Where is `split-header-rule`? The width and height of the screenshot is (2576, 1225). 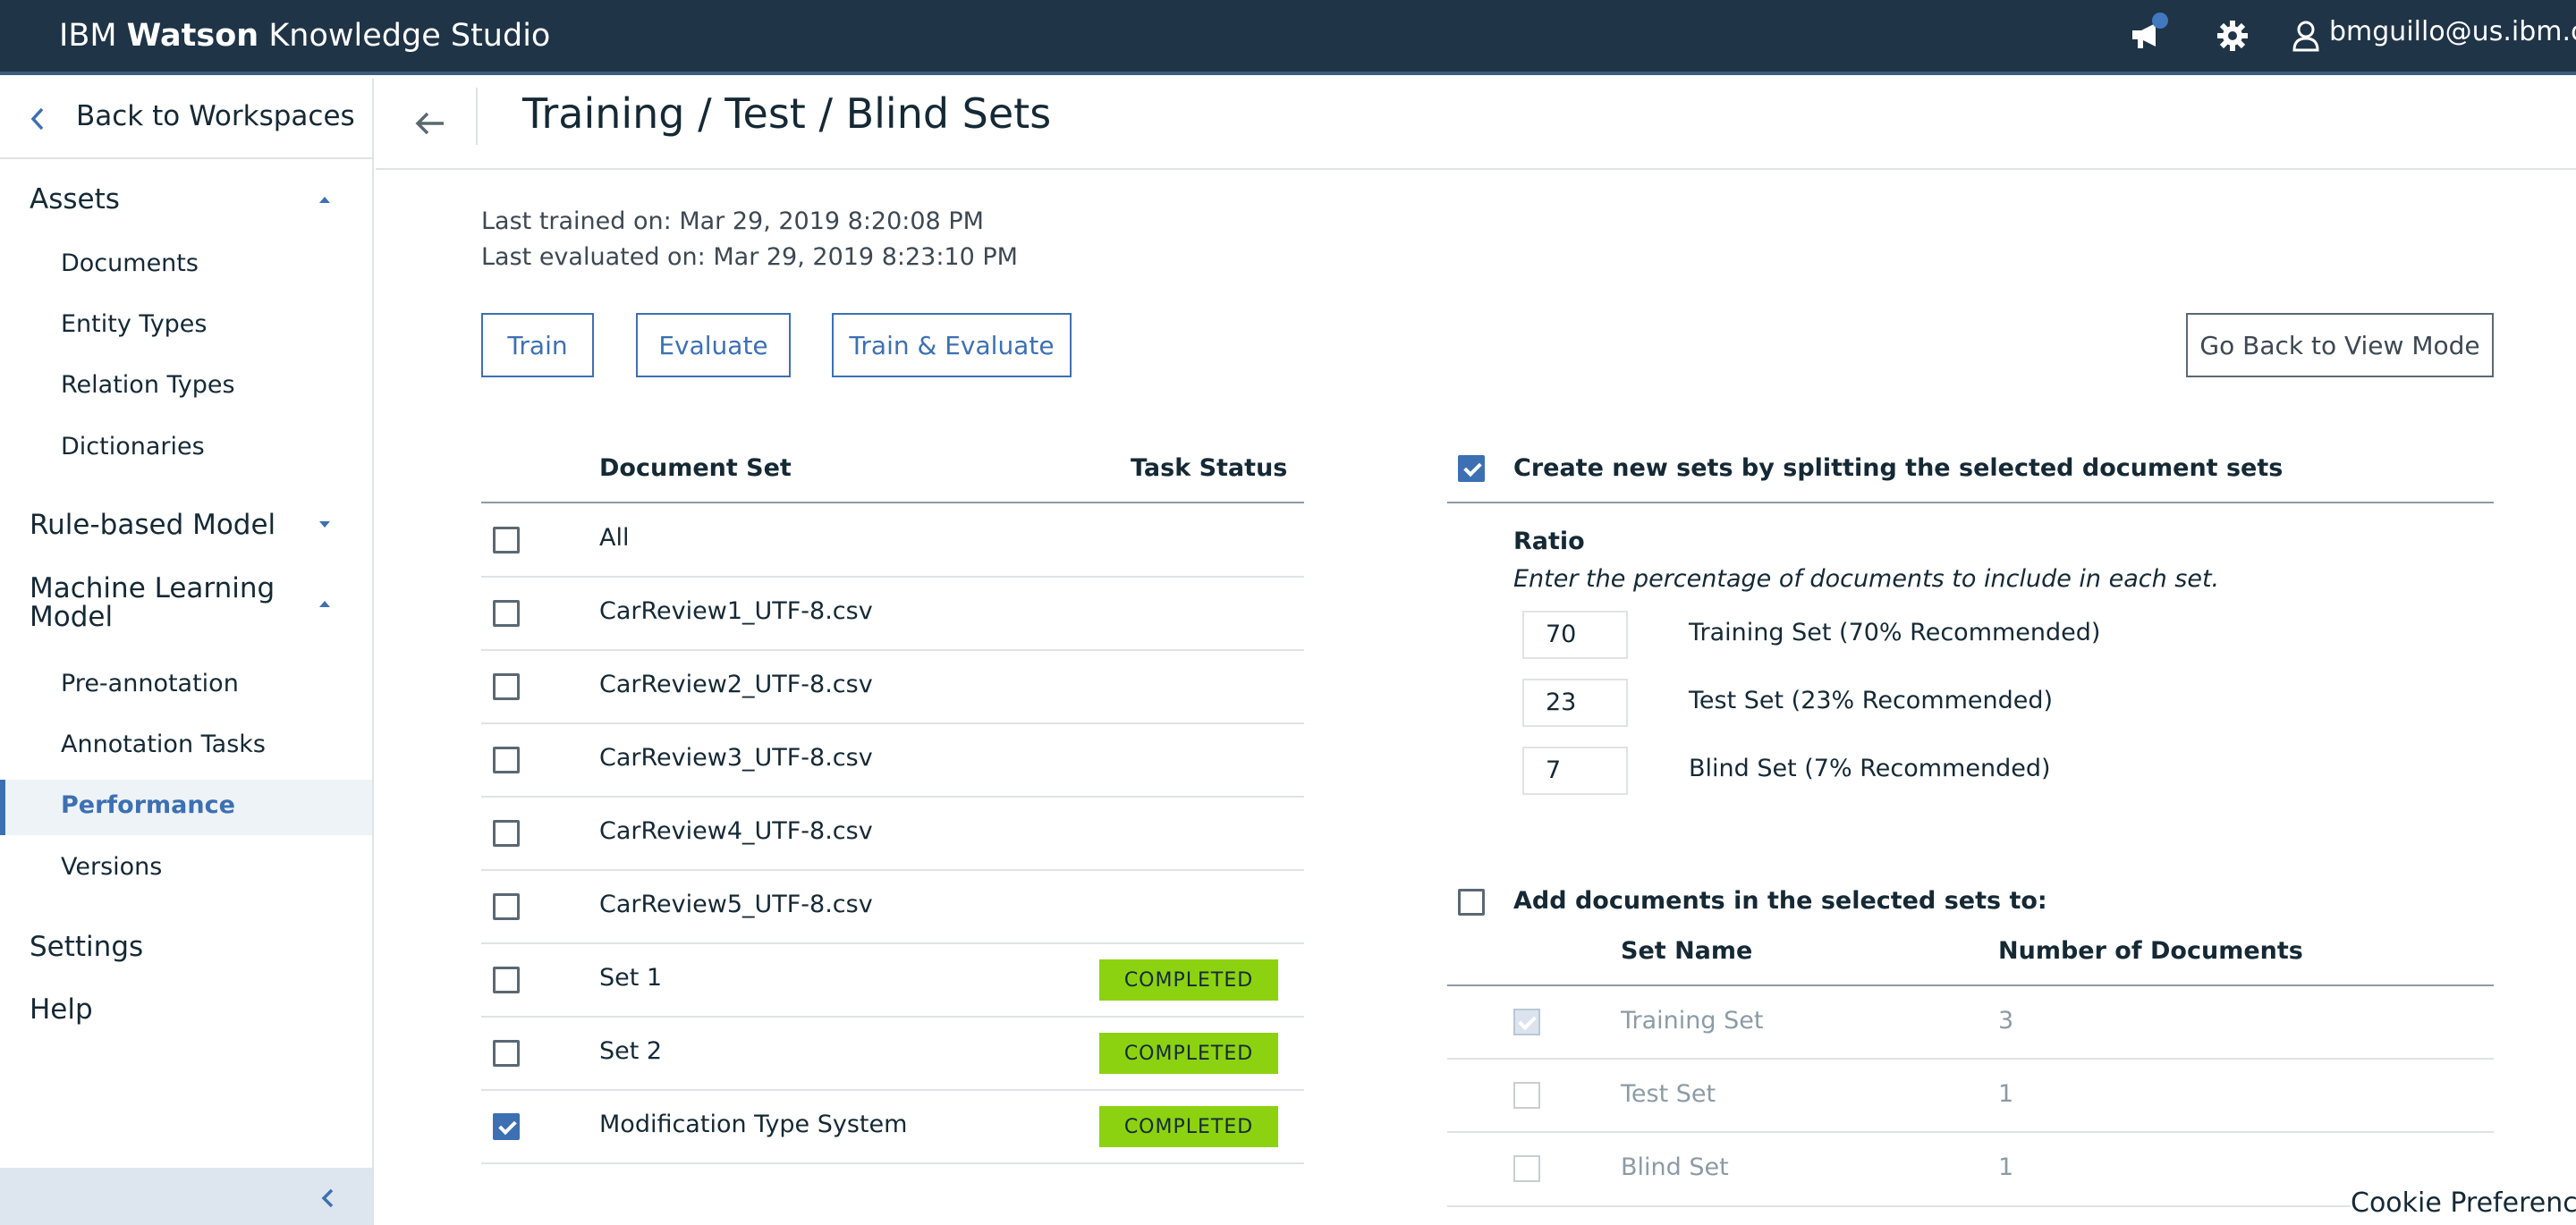
split-header-rule is located at coordinates (1970, 502).